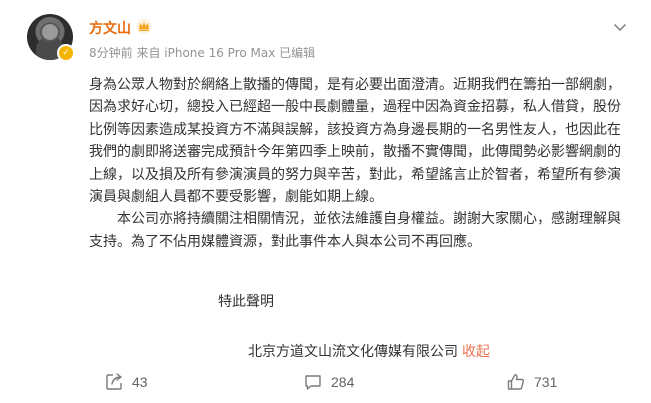 This screenshot has width=651, height=403. What do you see at coordinates (66, 53) in the screenshot?
I see `verified-badge-icon: ✓` at bounding box center [66, 53].